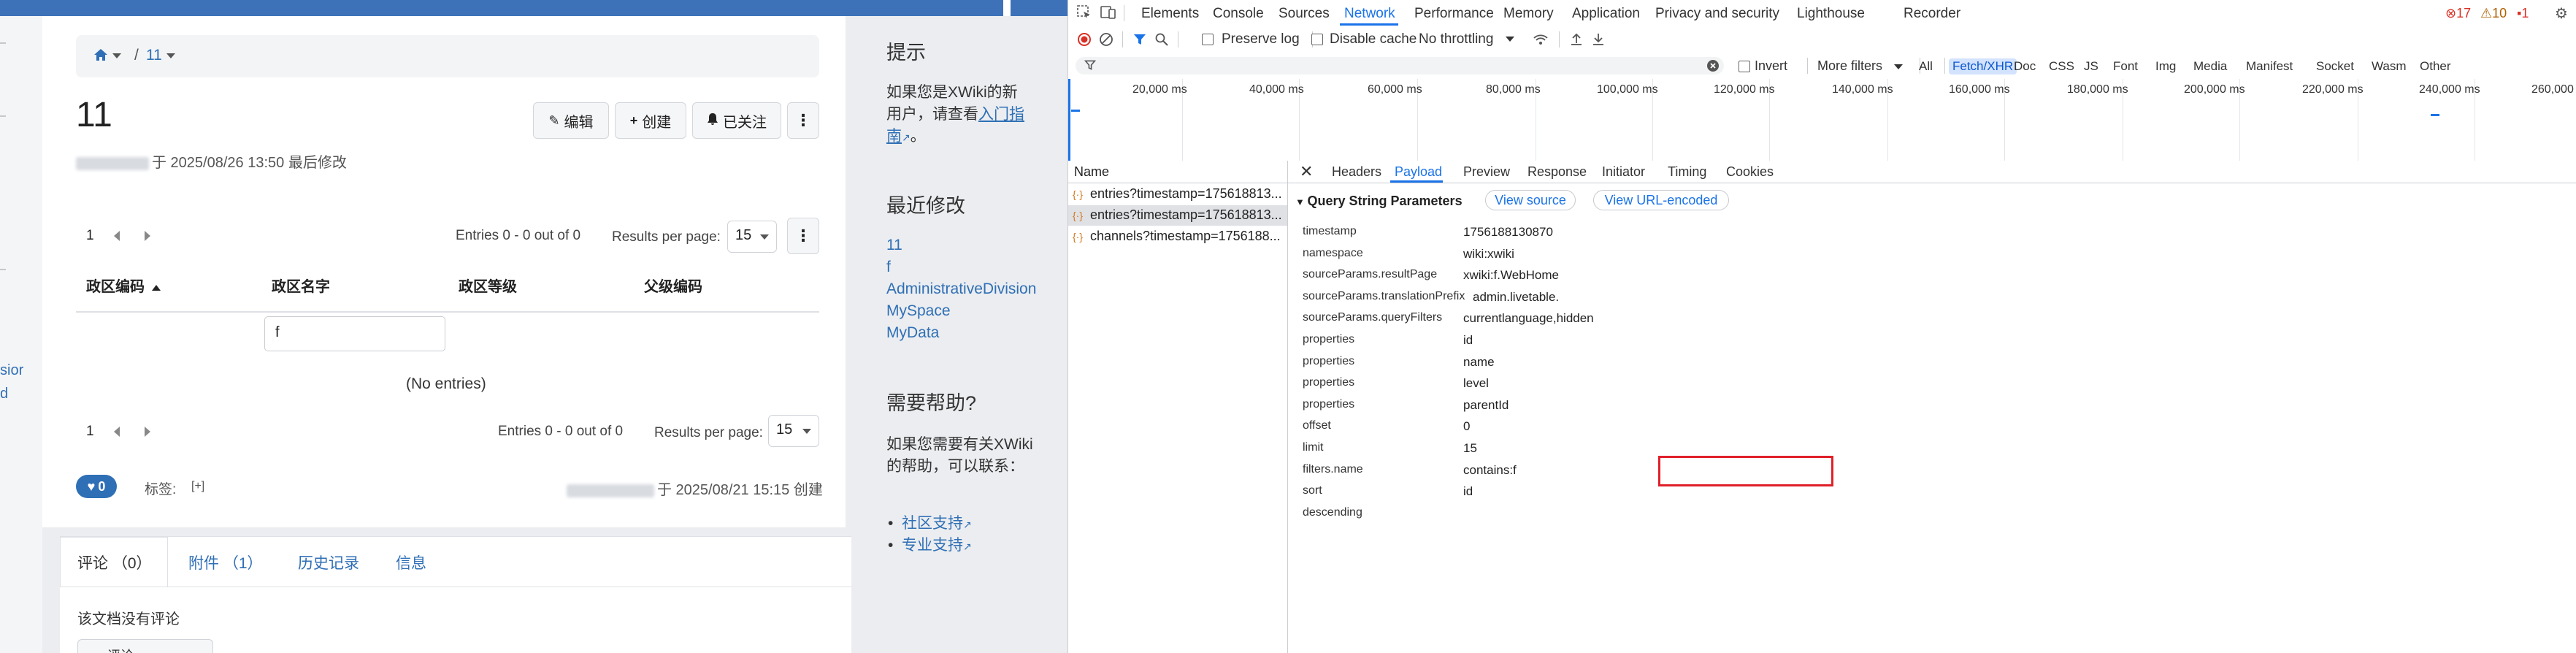 This screenshot has width=2576, height=653. I want to click on sidebar-link: sior, so click(11, 370).